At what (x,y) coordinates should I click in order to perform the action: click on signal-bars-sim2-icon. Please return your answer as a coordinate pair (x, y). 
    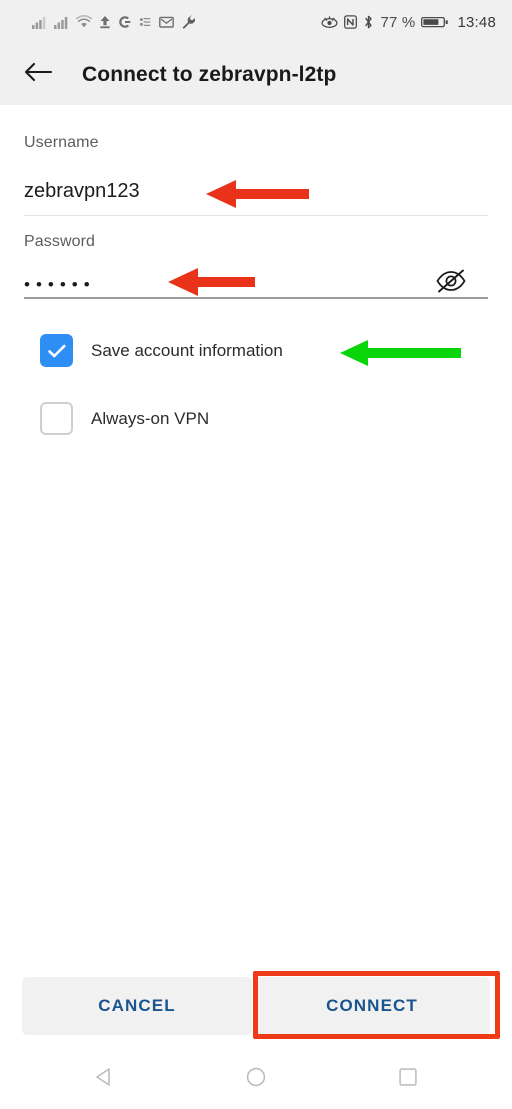
    Looking at the image, I should click on (61, 22).